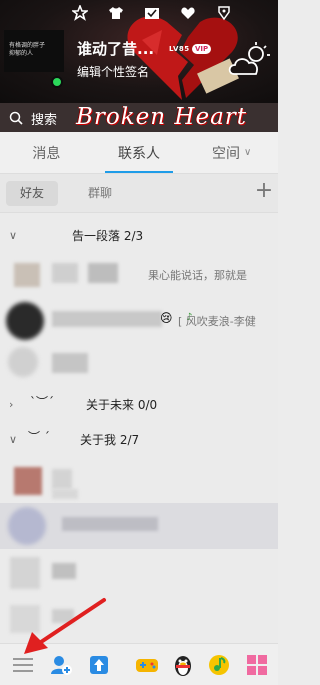  Describe the element at coordinates (264, 191) in the screenshot. I see `add-icon: +` at that location.